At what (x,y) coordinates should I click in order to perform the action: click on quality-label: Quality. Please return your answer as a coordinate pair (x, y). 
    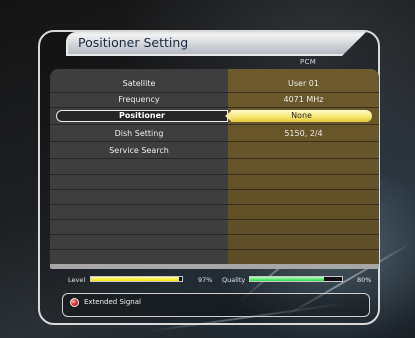
    Looking at the image, I should click on (234, 280).